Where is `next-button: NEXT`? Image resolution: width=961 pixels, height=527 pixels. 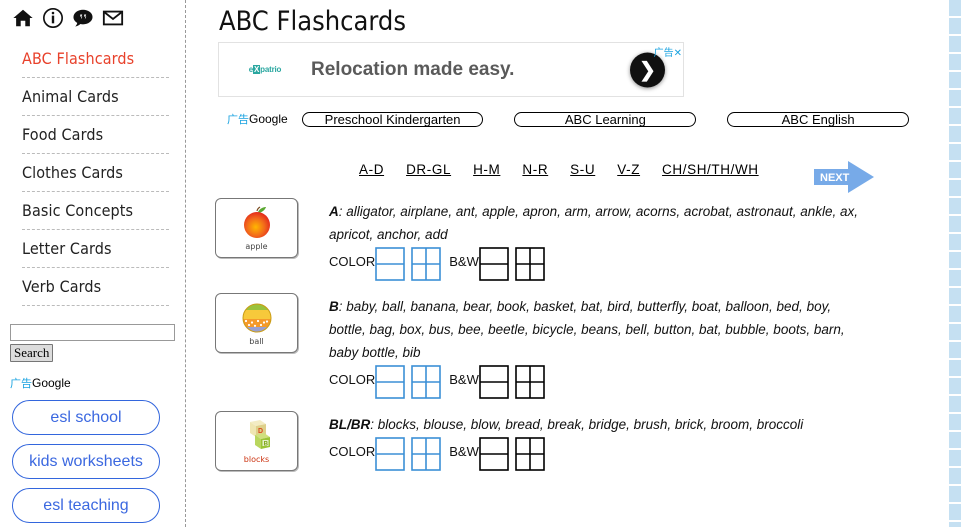
next-button: NEXT is located at coordinates (844, 177).